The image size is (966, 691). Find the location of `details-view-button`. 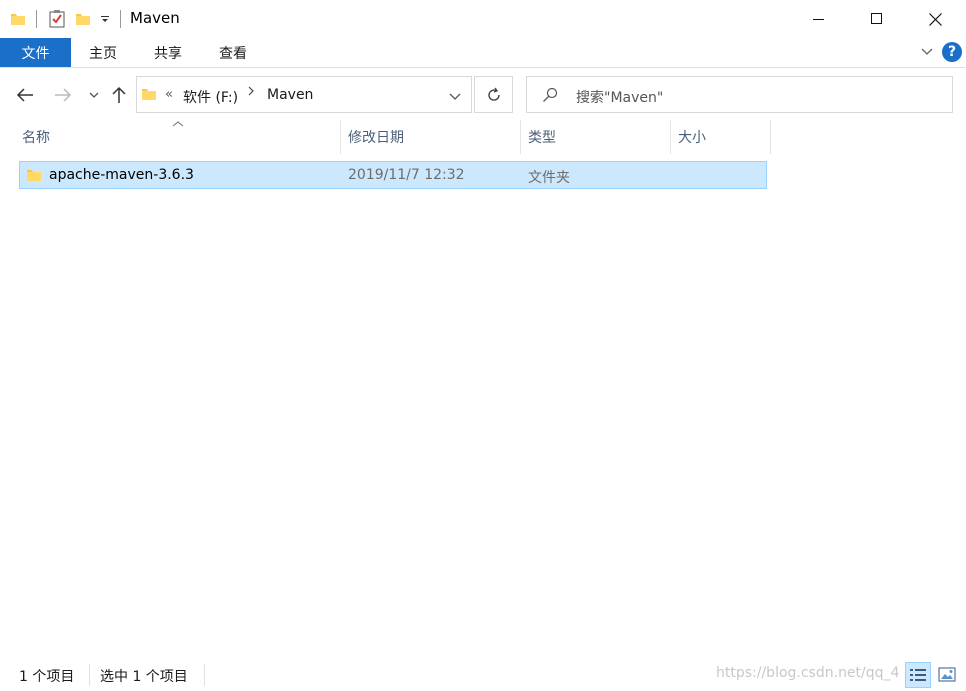

details-view-button is located at coordinates (918, 675).